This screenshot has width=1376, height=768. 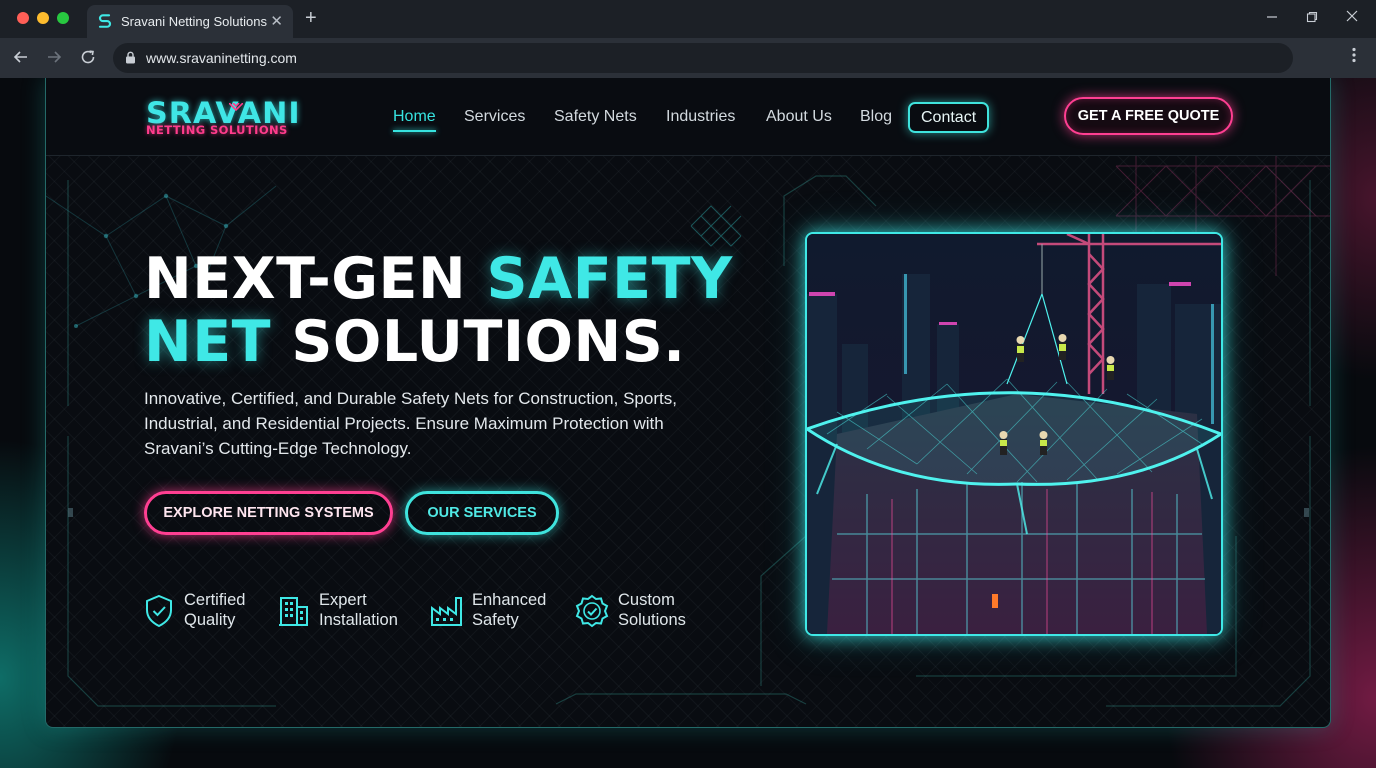 I want to click on browser-tab: Sravani Netting Solutions ✕, so click(x=190, y=21).